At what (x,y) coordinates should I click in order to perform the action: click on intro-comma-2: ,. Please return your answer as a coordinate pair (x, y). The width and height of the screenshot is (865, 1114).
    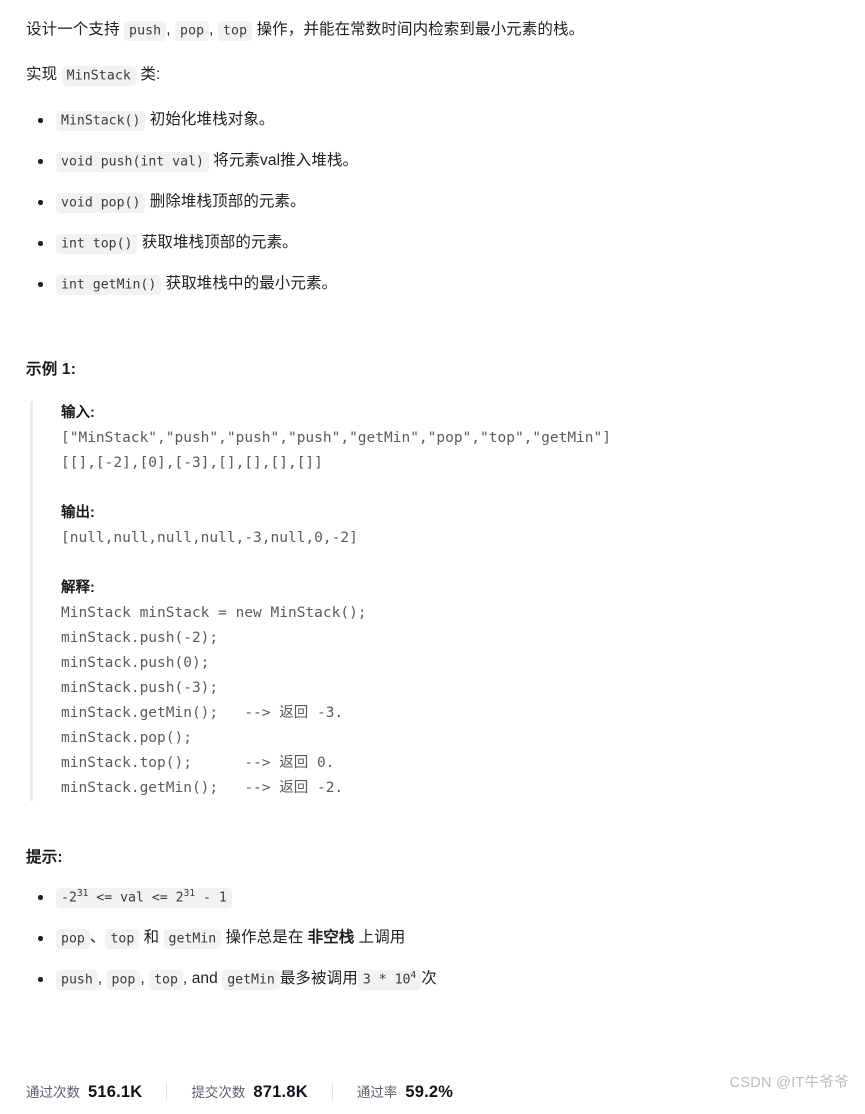
    Looking at the image, I should click on (211, 29).